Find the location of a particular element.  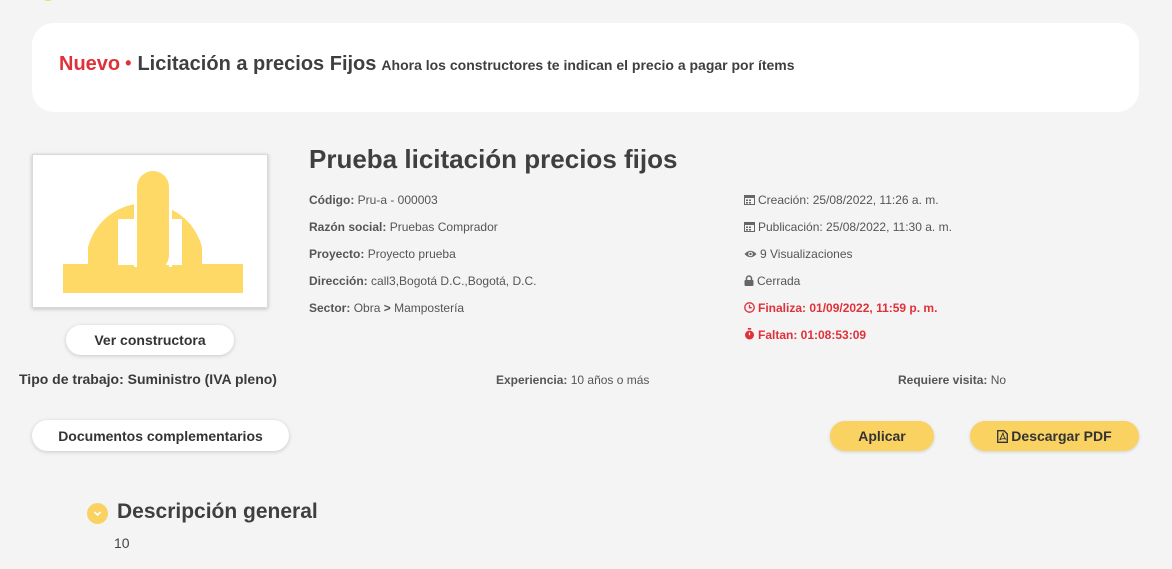

detail-razon-social: Razón social: Pruebas Comprador is located at coordinates (403, 227).